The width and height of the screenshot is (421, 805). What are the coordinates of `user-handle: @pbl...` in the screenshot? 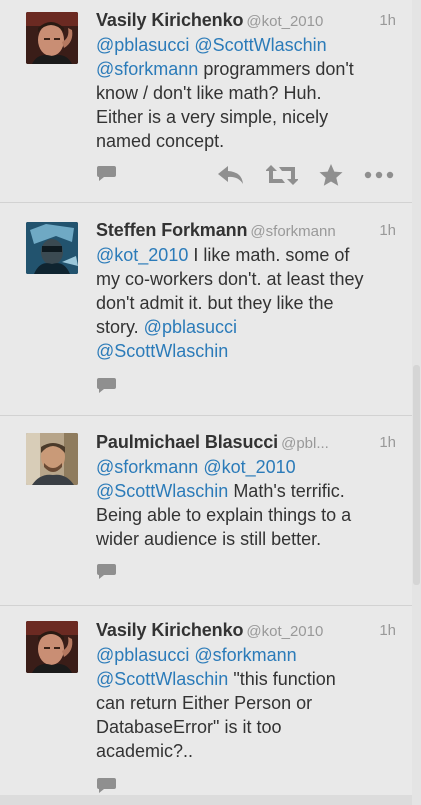 It's located at (305, 443).